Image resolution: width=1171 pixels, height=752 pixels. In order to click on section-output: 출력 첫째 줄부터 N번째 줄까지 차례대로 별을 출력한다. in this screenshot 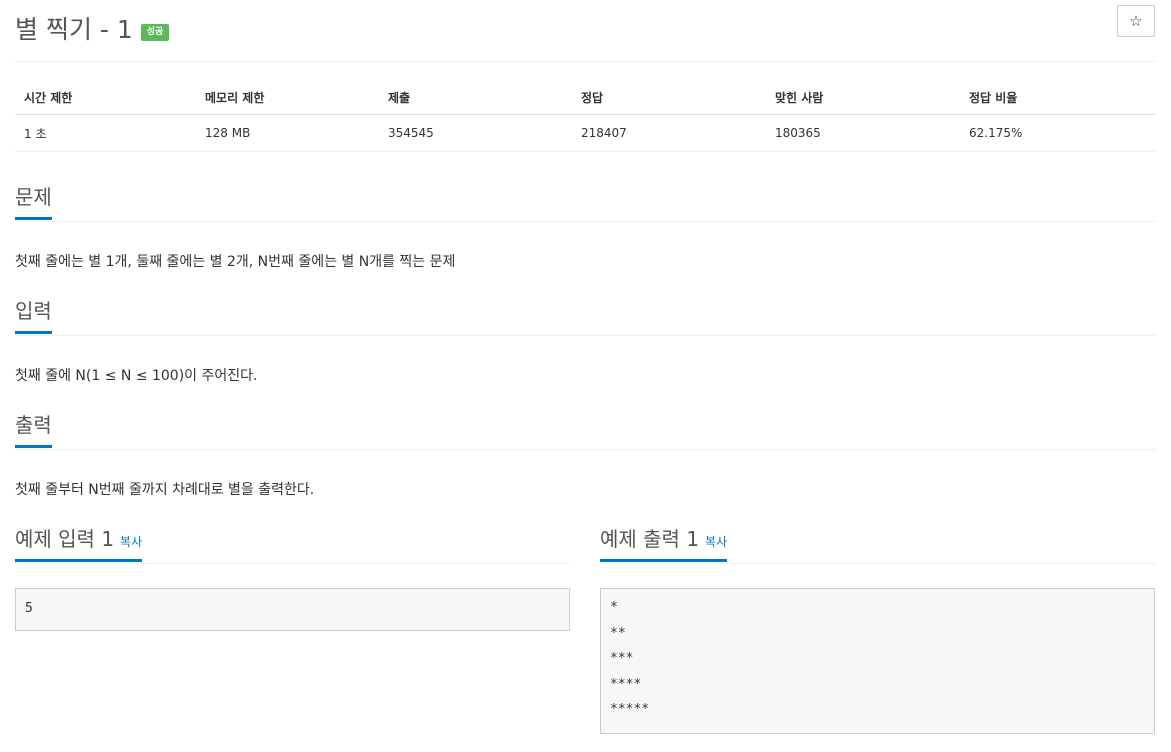, I will do `click(585, 454)`.